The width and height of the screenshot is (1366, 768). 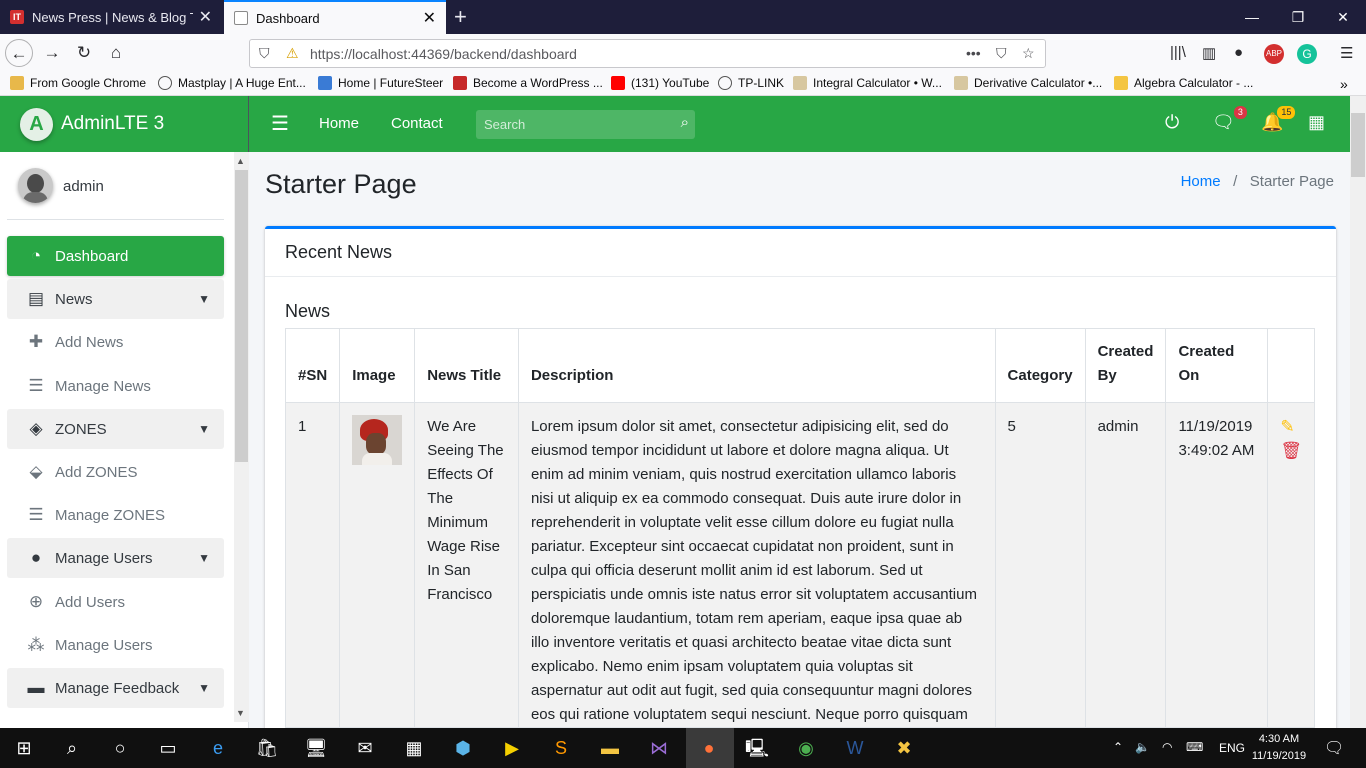 I want to click on menu-icon: ☰, so click(x=1346, y=53).